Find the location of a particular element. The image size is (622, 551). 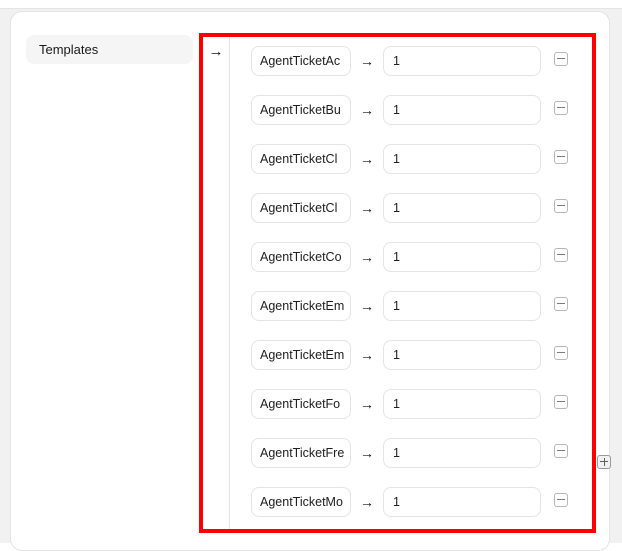

section-label-pill: Templates is located at coordinates (109, 49).